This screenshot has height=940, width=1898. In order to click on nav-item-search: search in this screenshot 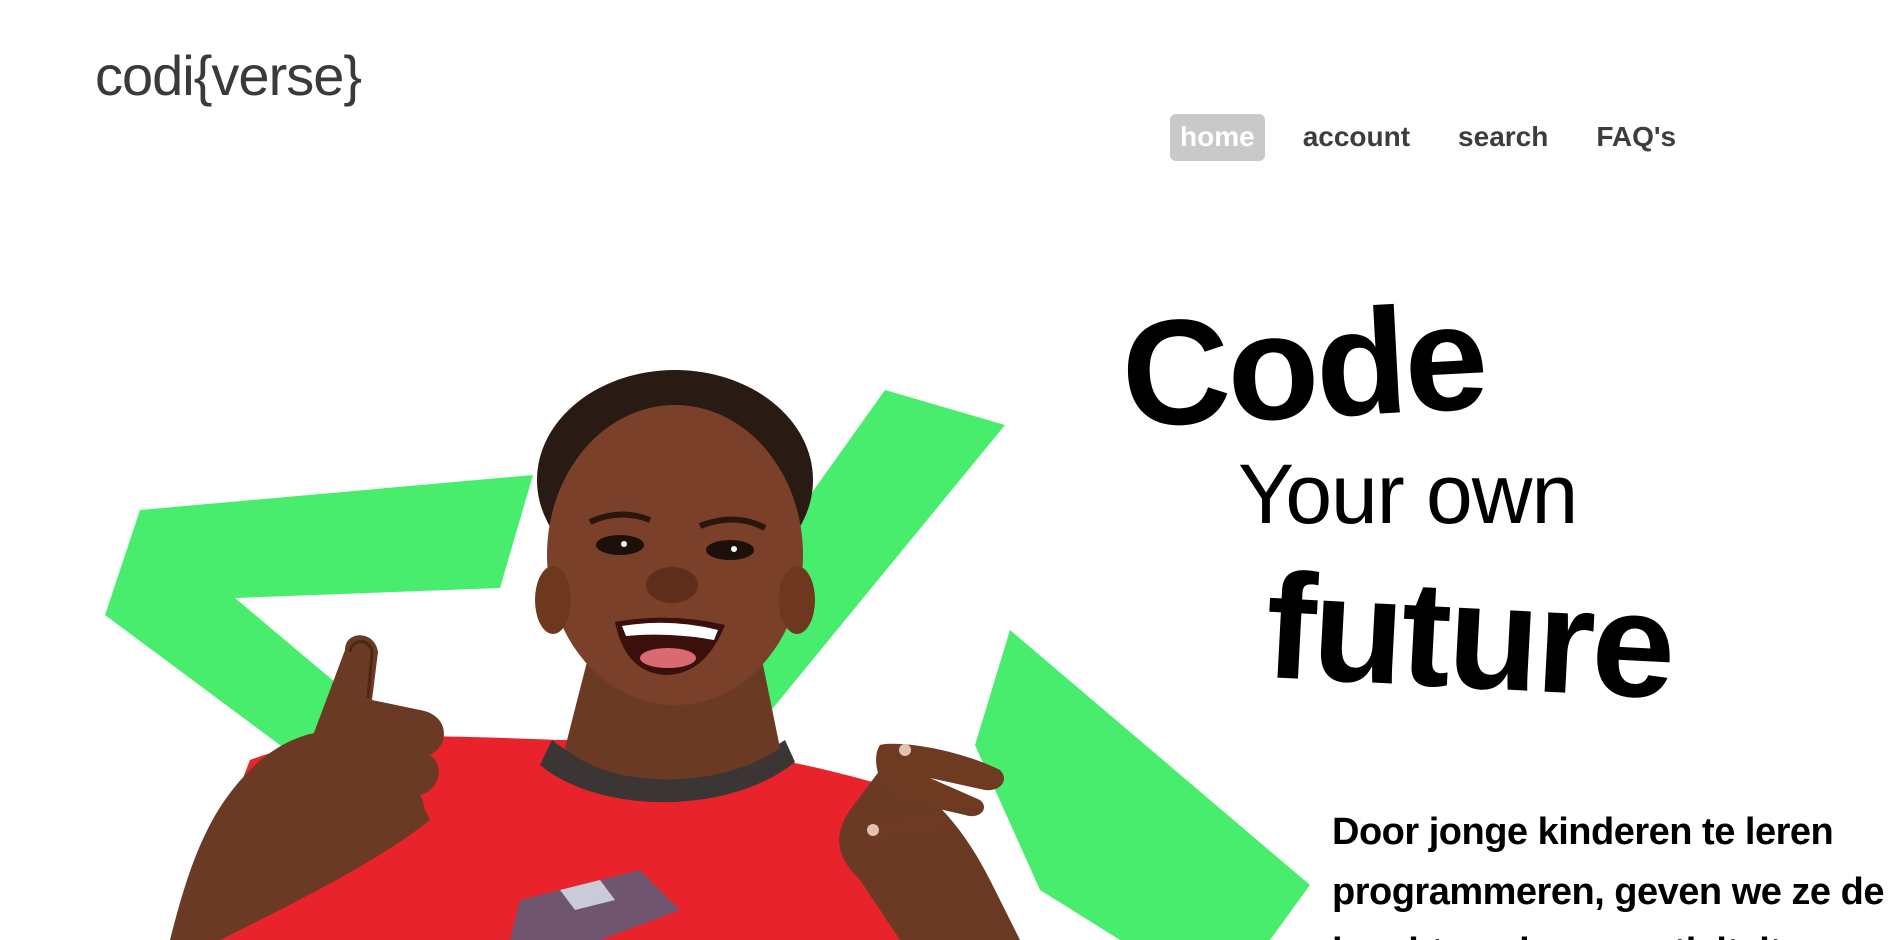, I will do `click(1503, 137)`.